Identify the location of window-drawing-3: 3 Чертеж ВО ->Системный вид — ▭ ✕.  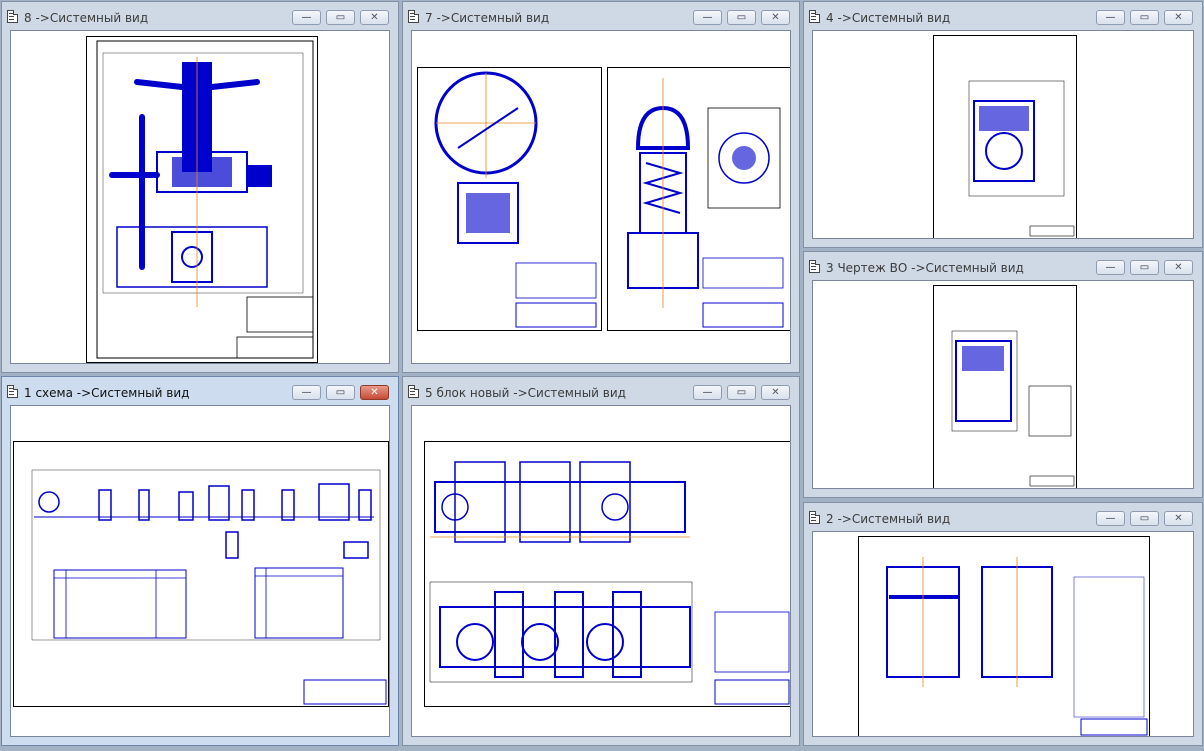
(1003, 374).